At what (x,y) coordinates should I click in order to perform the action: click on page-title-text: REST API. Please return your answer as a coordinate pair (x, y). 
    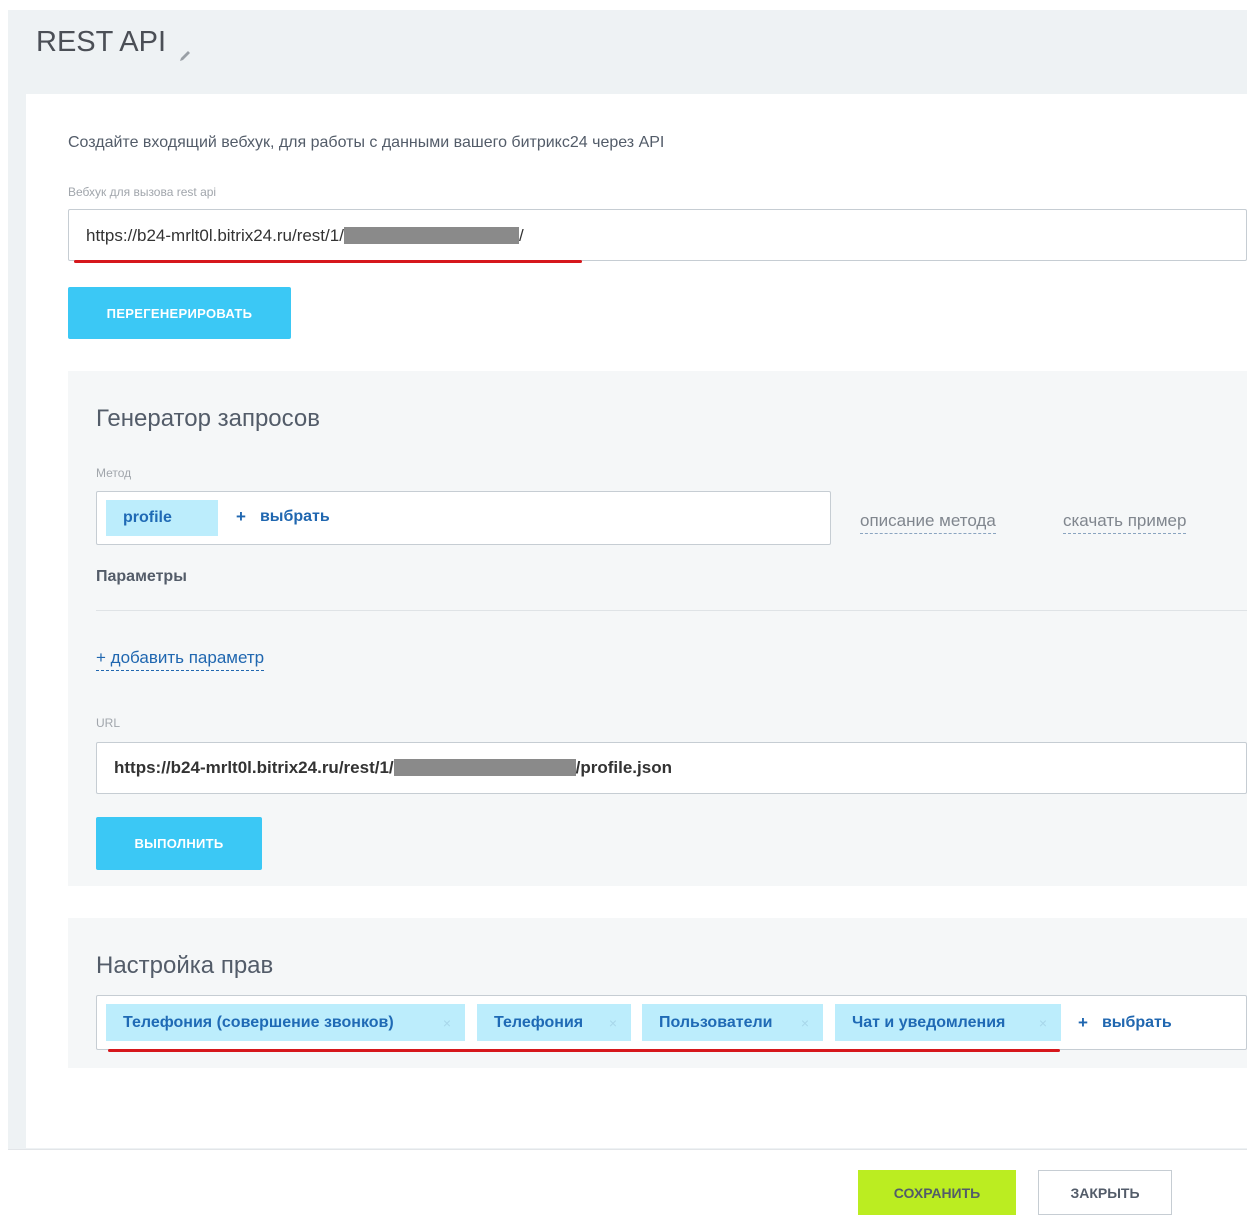
    Looking at the image, I should click on (101, 42).